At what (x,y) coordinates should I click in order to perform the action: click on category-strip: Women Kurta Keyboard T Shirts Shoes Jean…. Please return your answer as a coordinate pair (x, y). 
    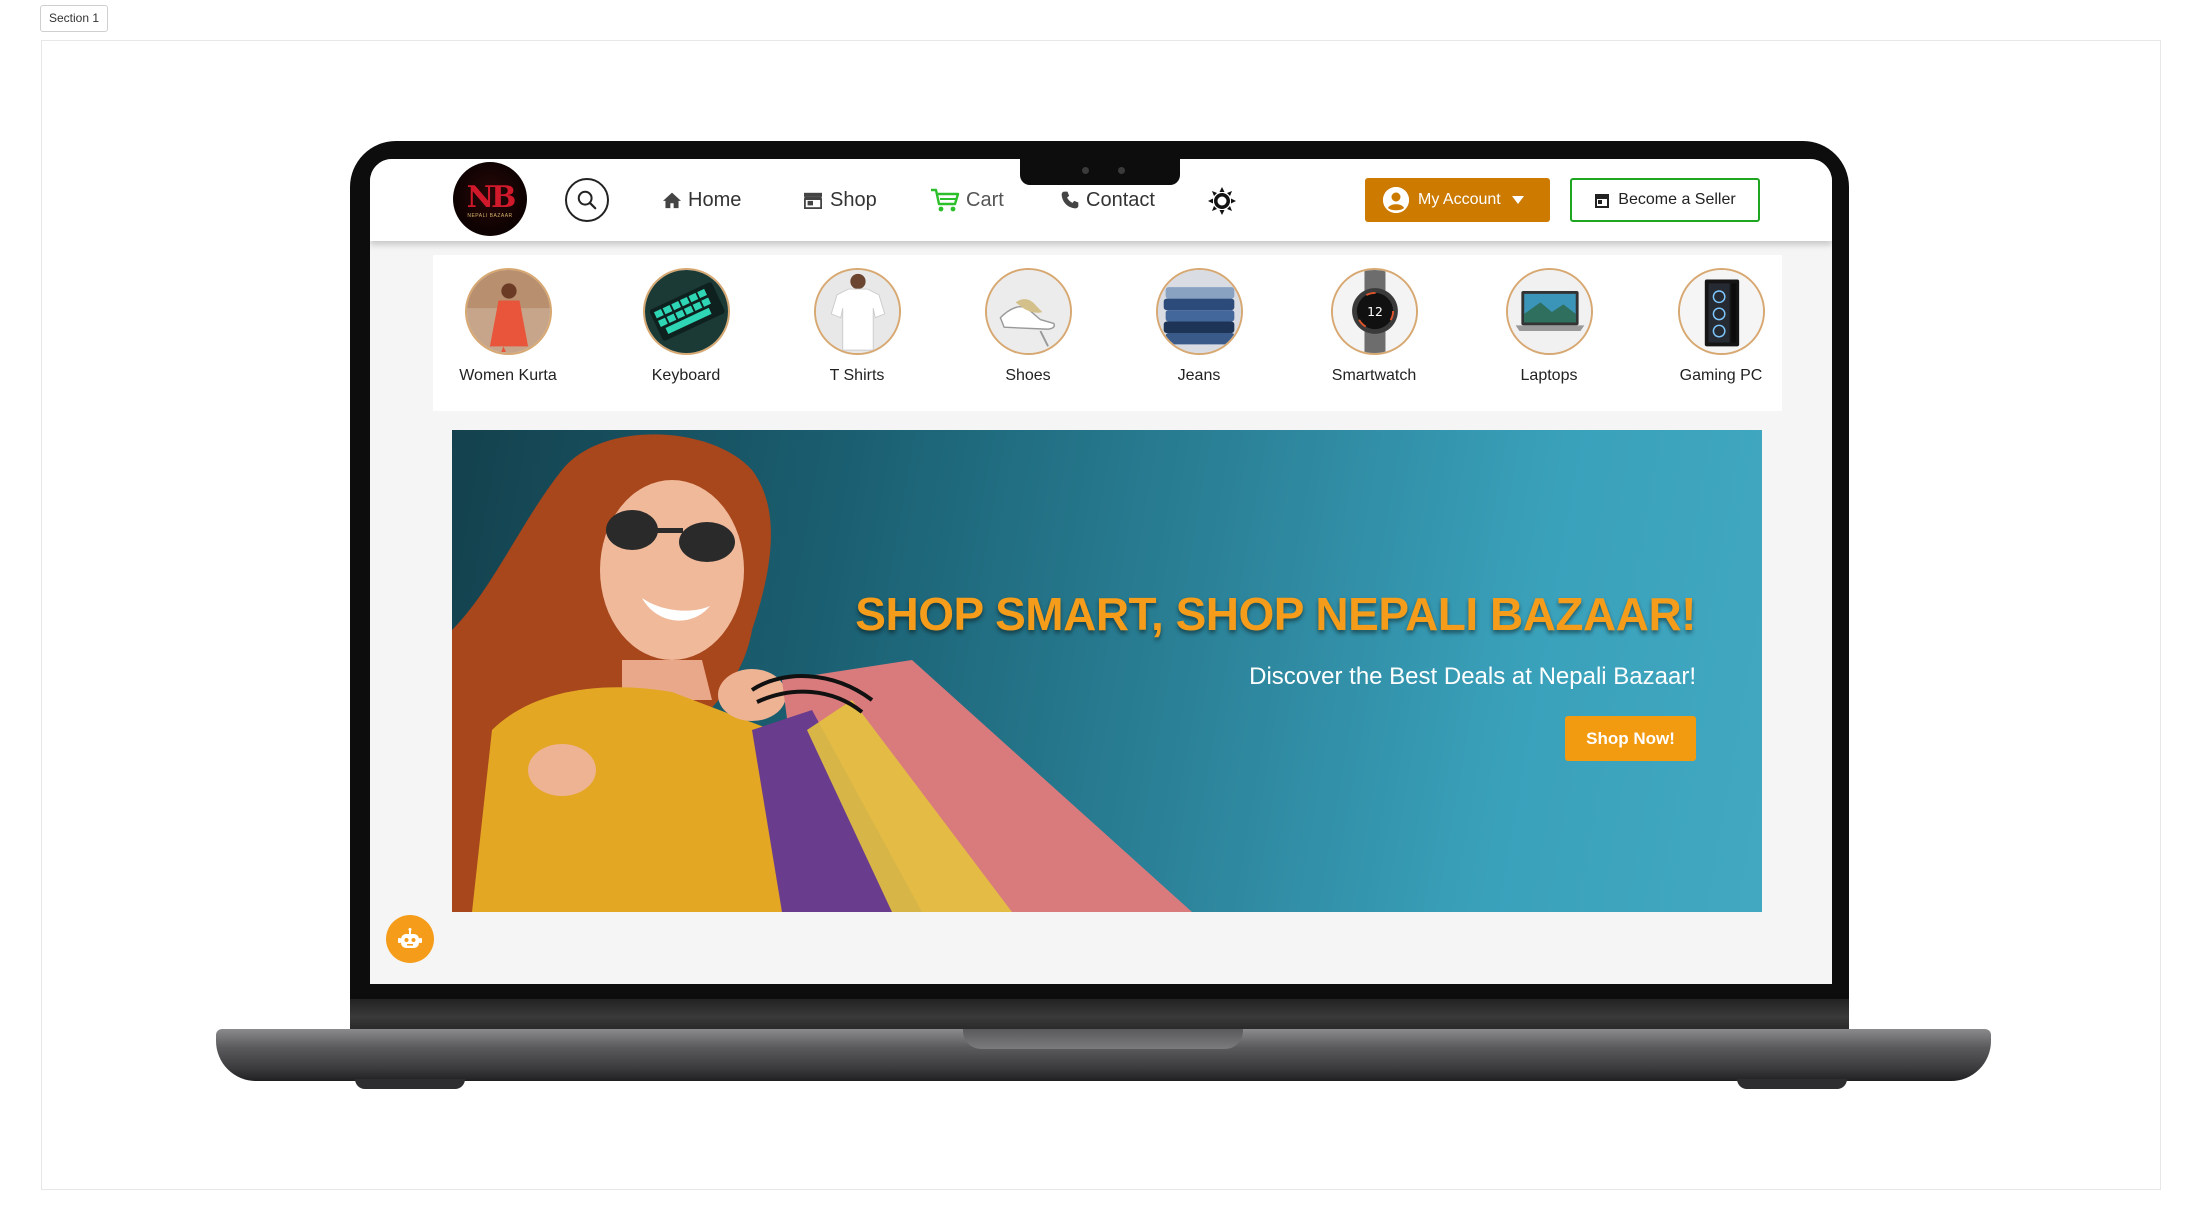
    Looking at the image, I should click on (1107, 333).